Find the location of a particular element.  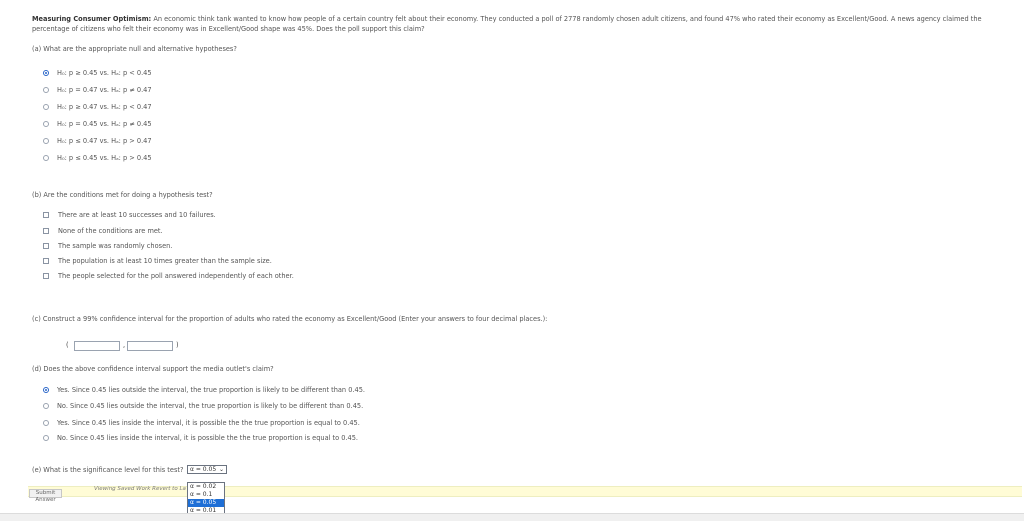

option-a-5: H₀: p ≤ 0.47 vs. Hₐ: p > 0.47 is located at coordinates (97, 141).